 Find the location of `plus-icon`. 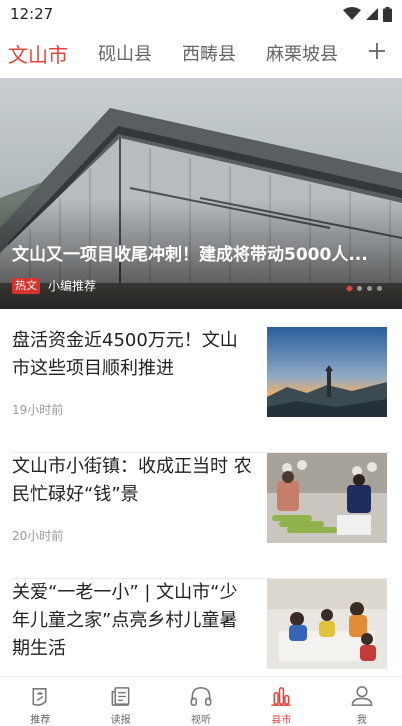

plus-icon is located at coordinates (377, 51).